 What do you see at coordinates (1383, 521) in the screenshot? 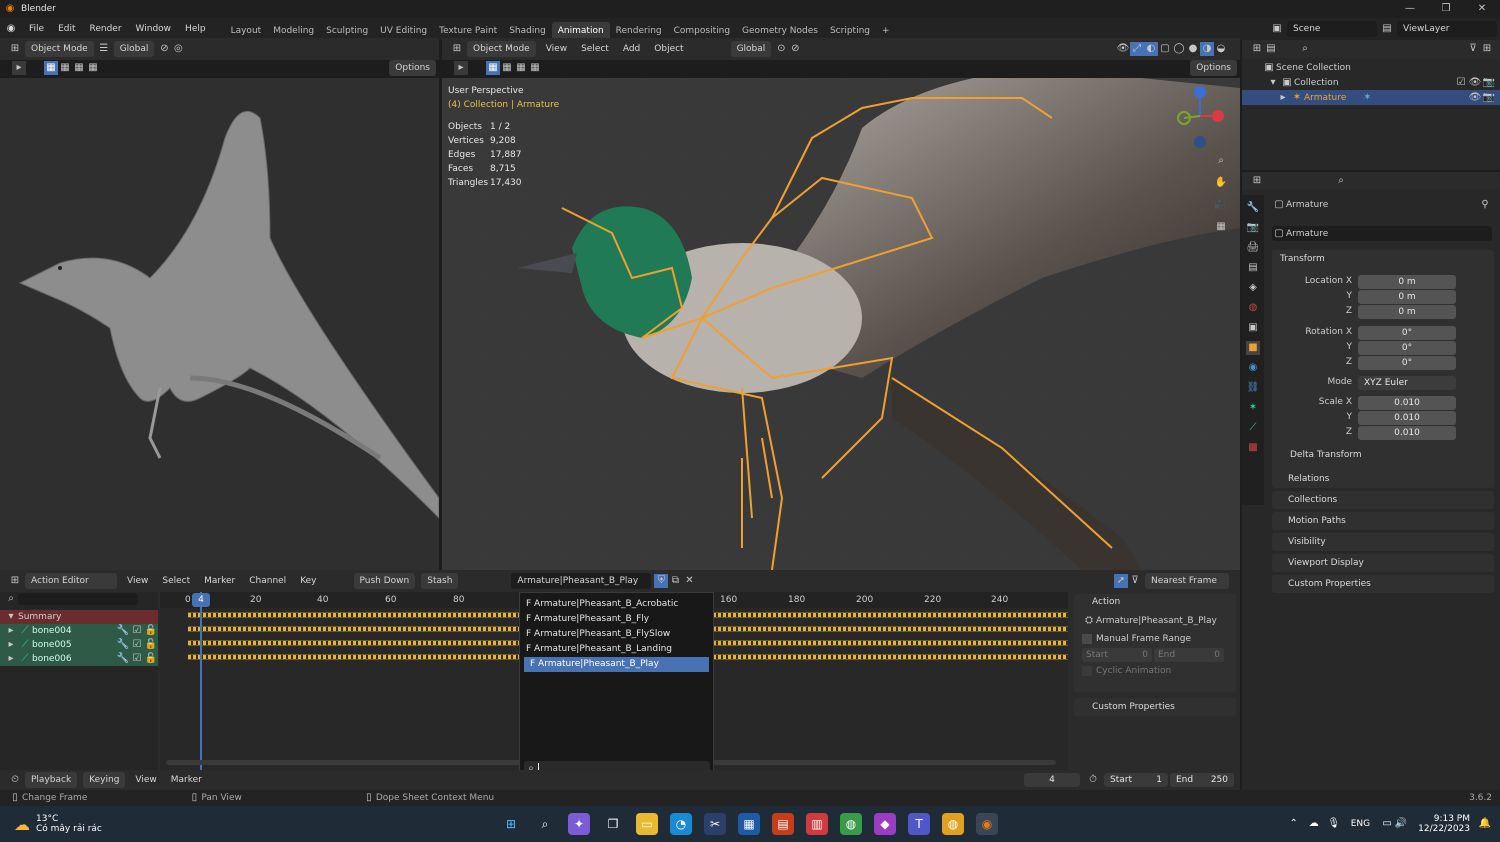
I see `motion-paths-section: Motion Paths` at bounding box center [1383, 521].